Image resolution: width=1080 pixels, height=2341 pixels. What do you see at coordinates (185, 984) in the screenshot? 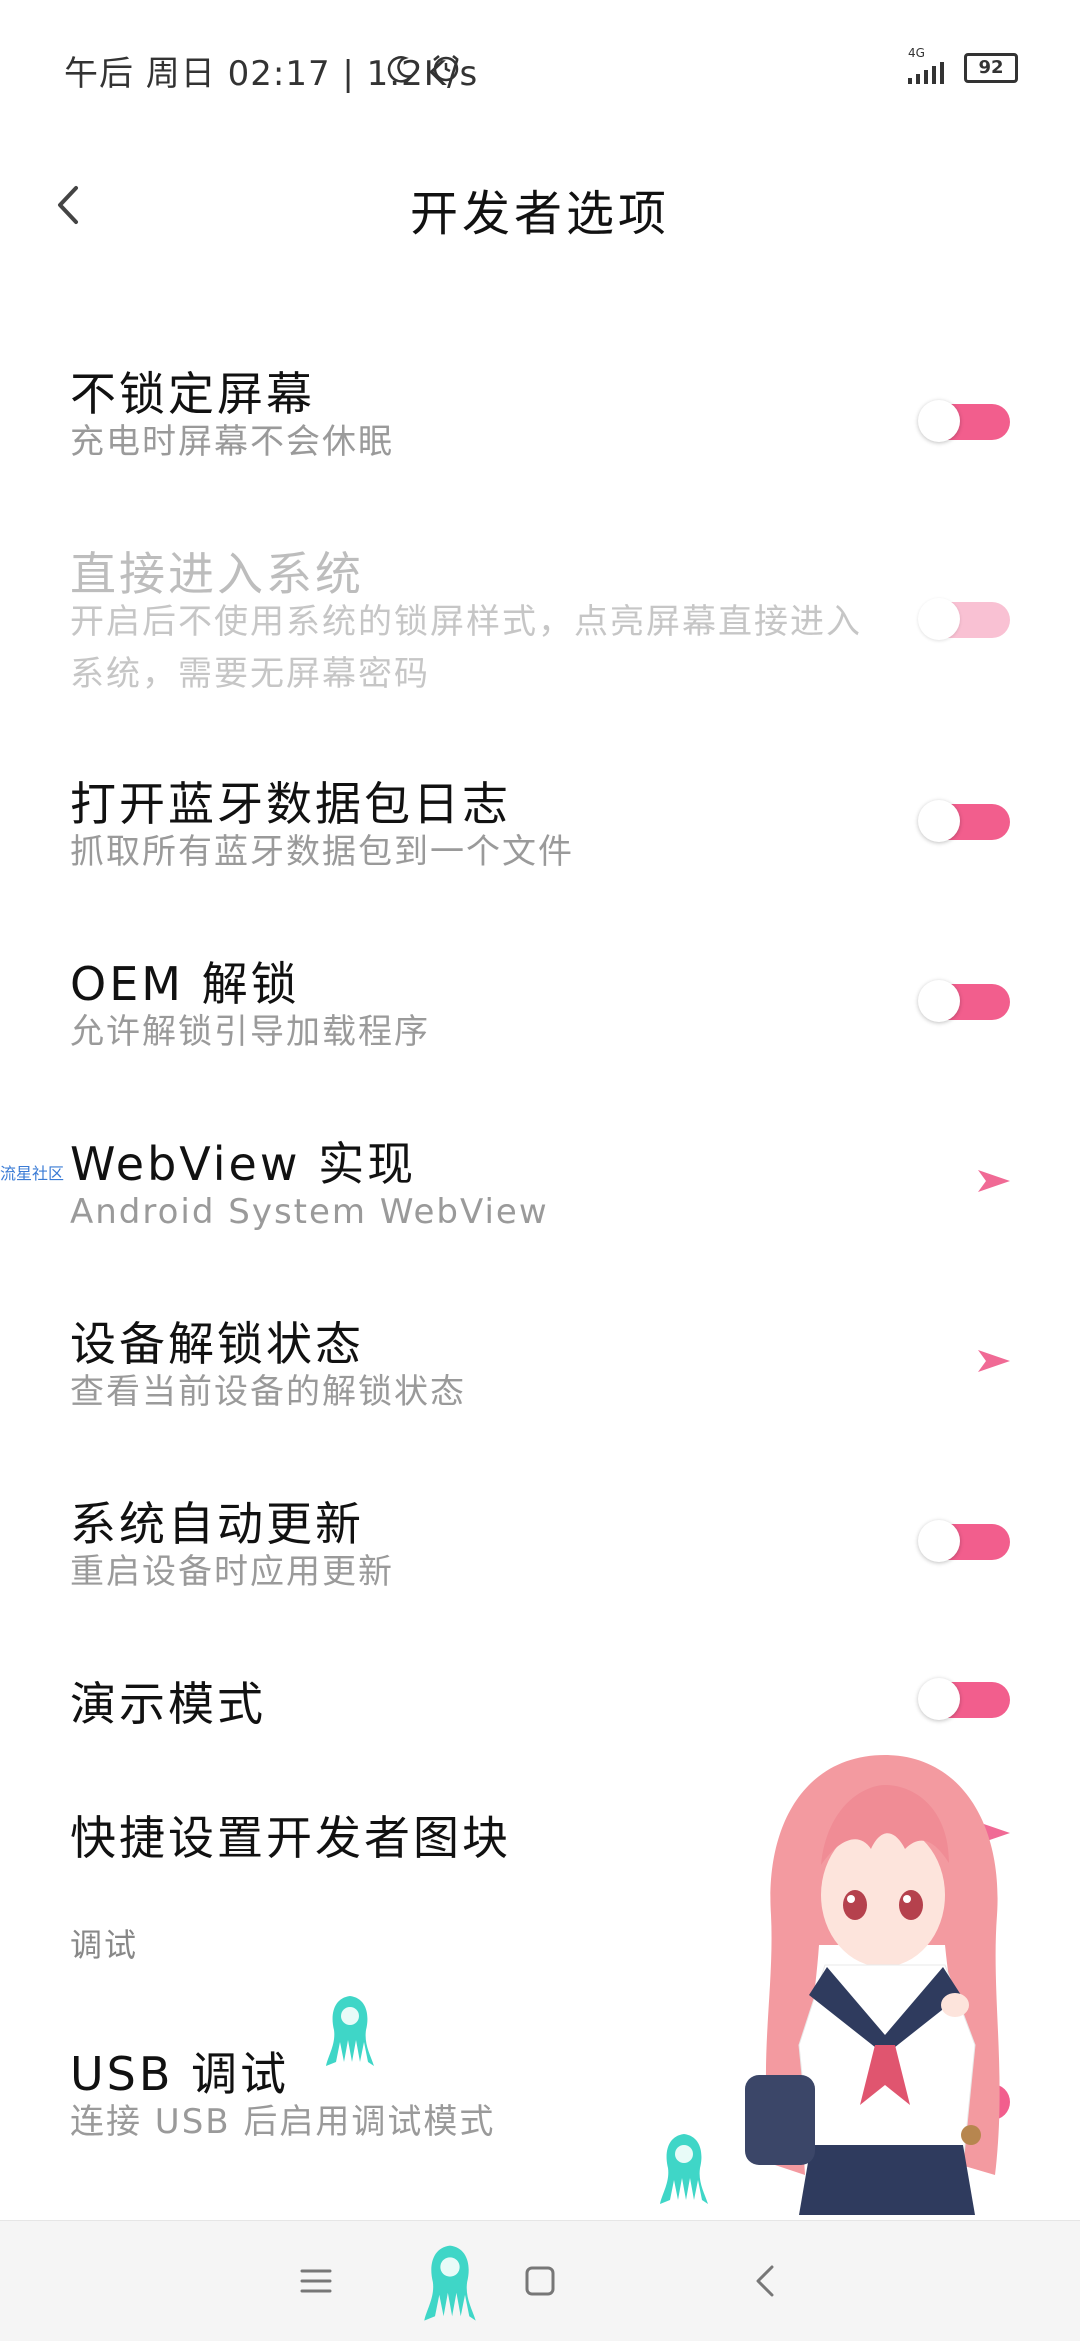
I see `setting-title: OEM 解锁` at bounding box center [185, 984].